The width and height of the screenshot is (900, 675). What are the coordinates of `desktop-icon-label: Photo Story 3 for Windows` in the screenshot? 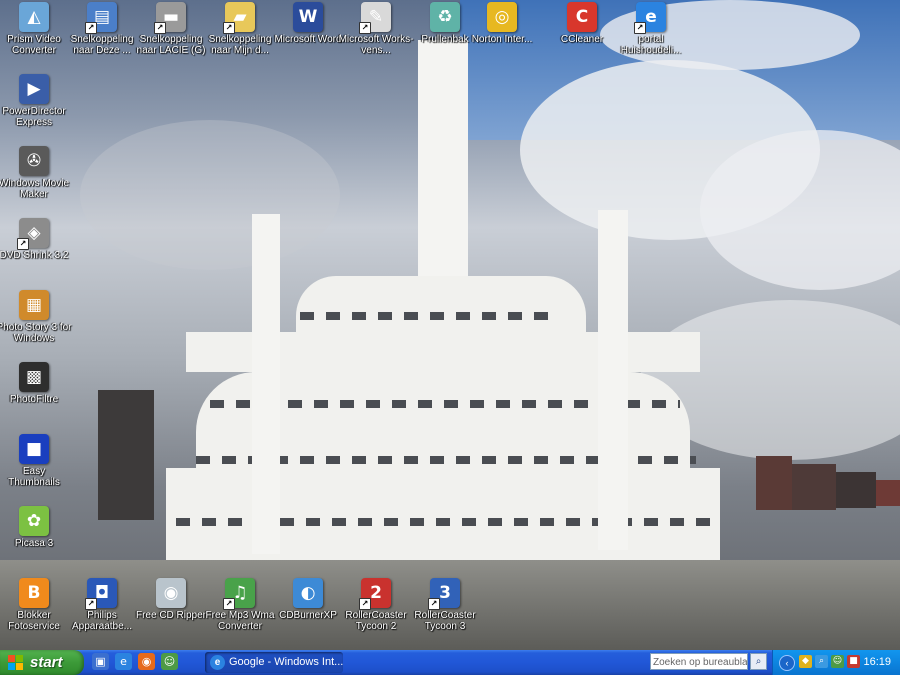 It's located at (36, 333).